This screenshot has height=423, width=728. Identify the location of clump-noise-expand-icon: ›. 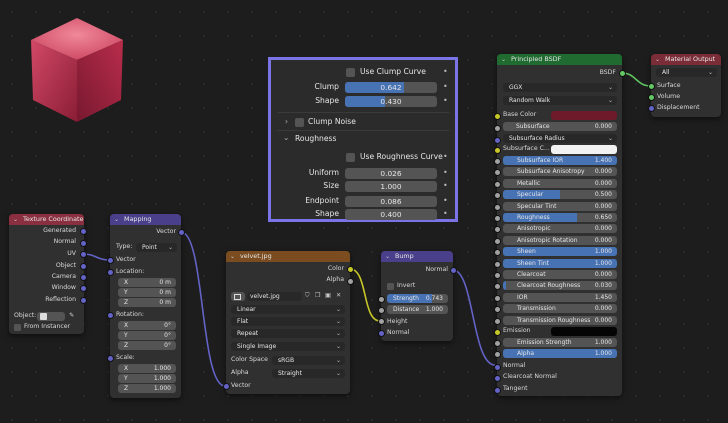
(286, 122).